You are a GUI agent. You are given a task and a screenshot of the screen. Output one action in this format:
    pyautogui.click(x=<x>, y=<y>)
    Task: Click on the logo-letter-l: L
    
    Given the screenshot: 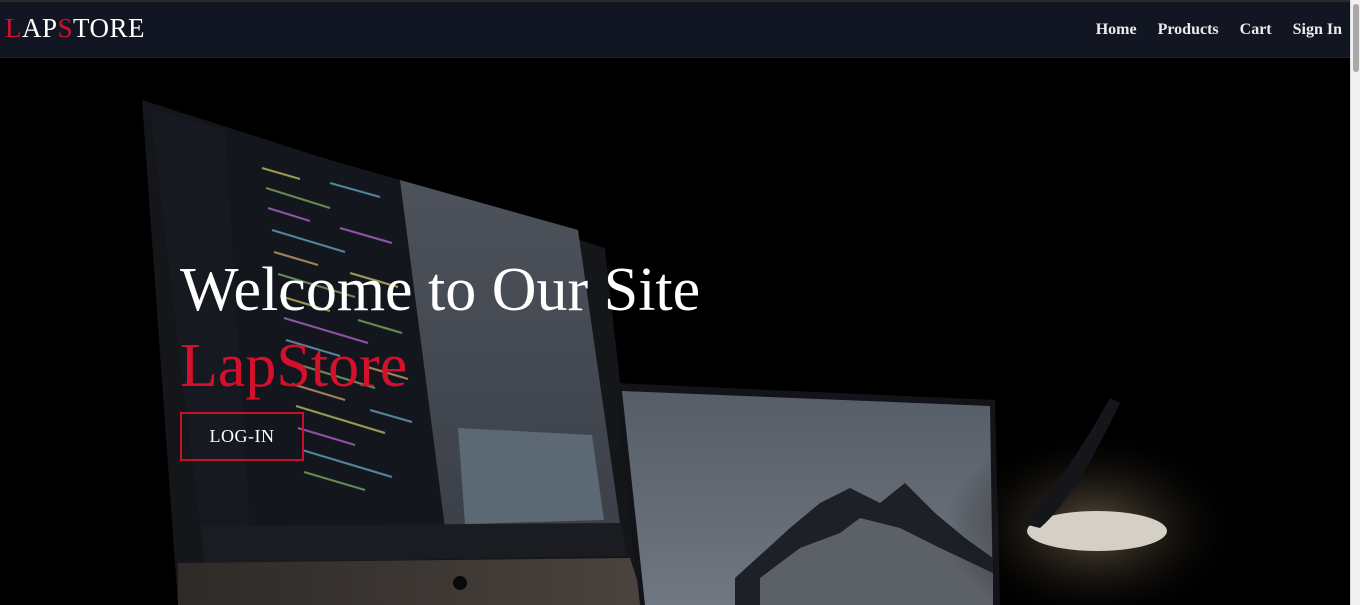 What is the action you would take?
    pyautogui.click(x=13, y=28)
    